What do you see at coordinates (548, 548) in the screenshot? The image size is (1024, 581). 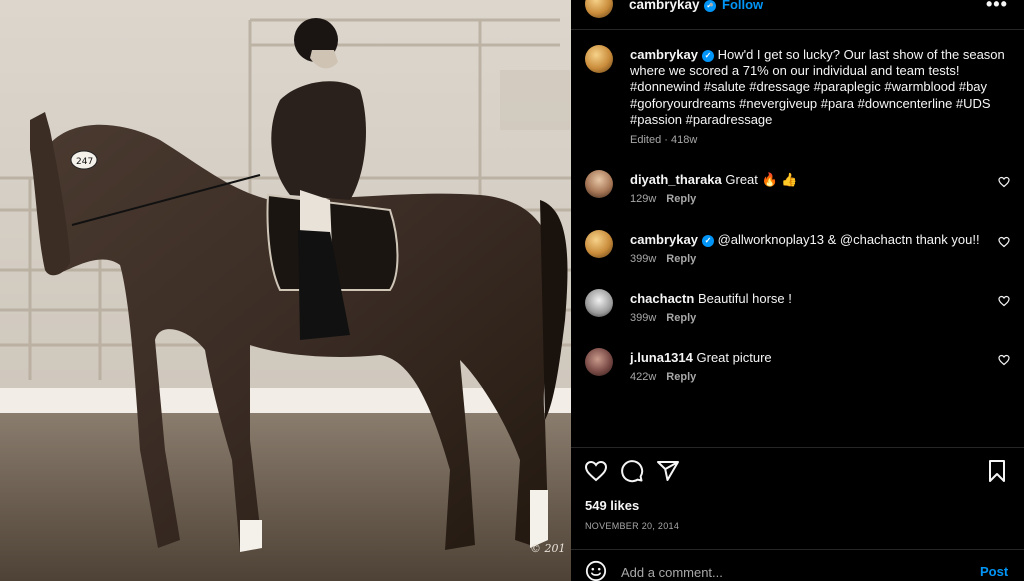 I see `photo-watermark: © 201` at bounding box center [548, 548].